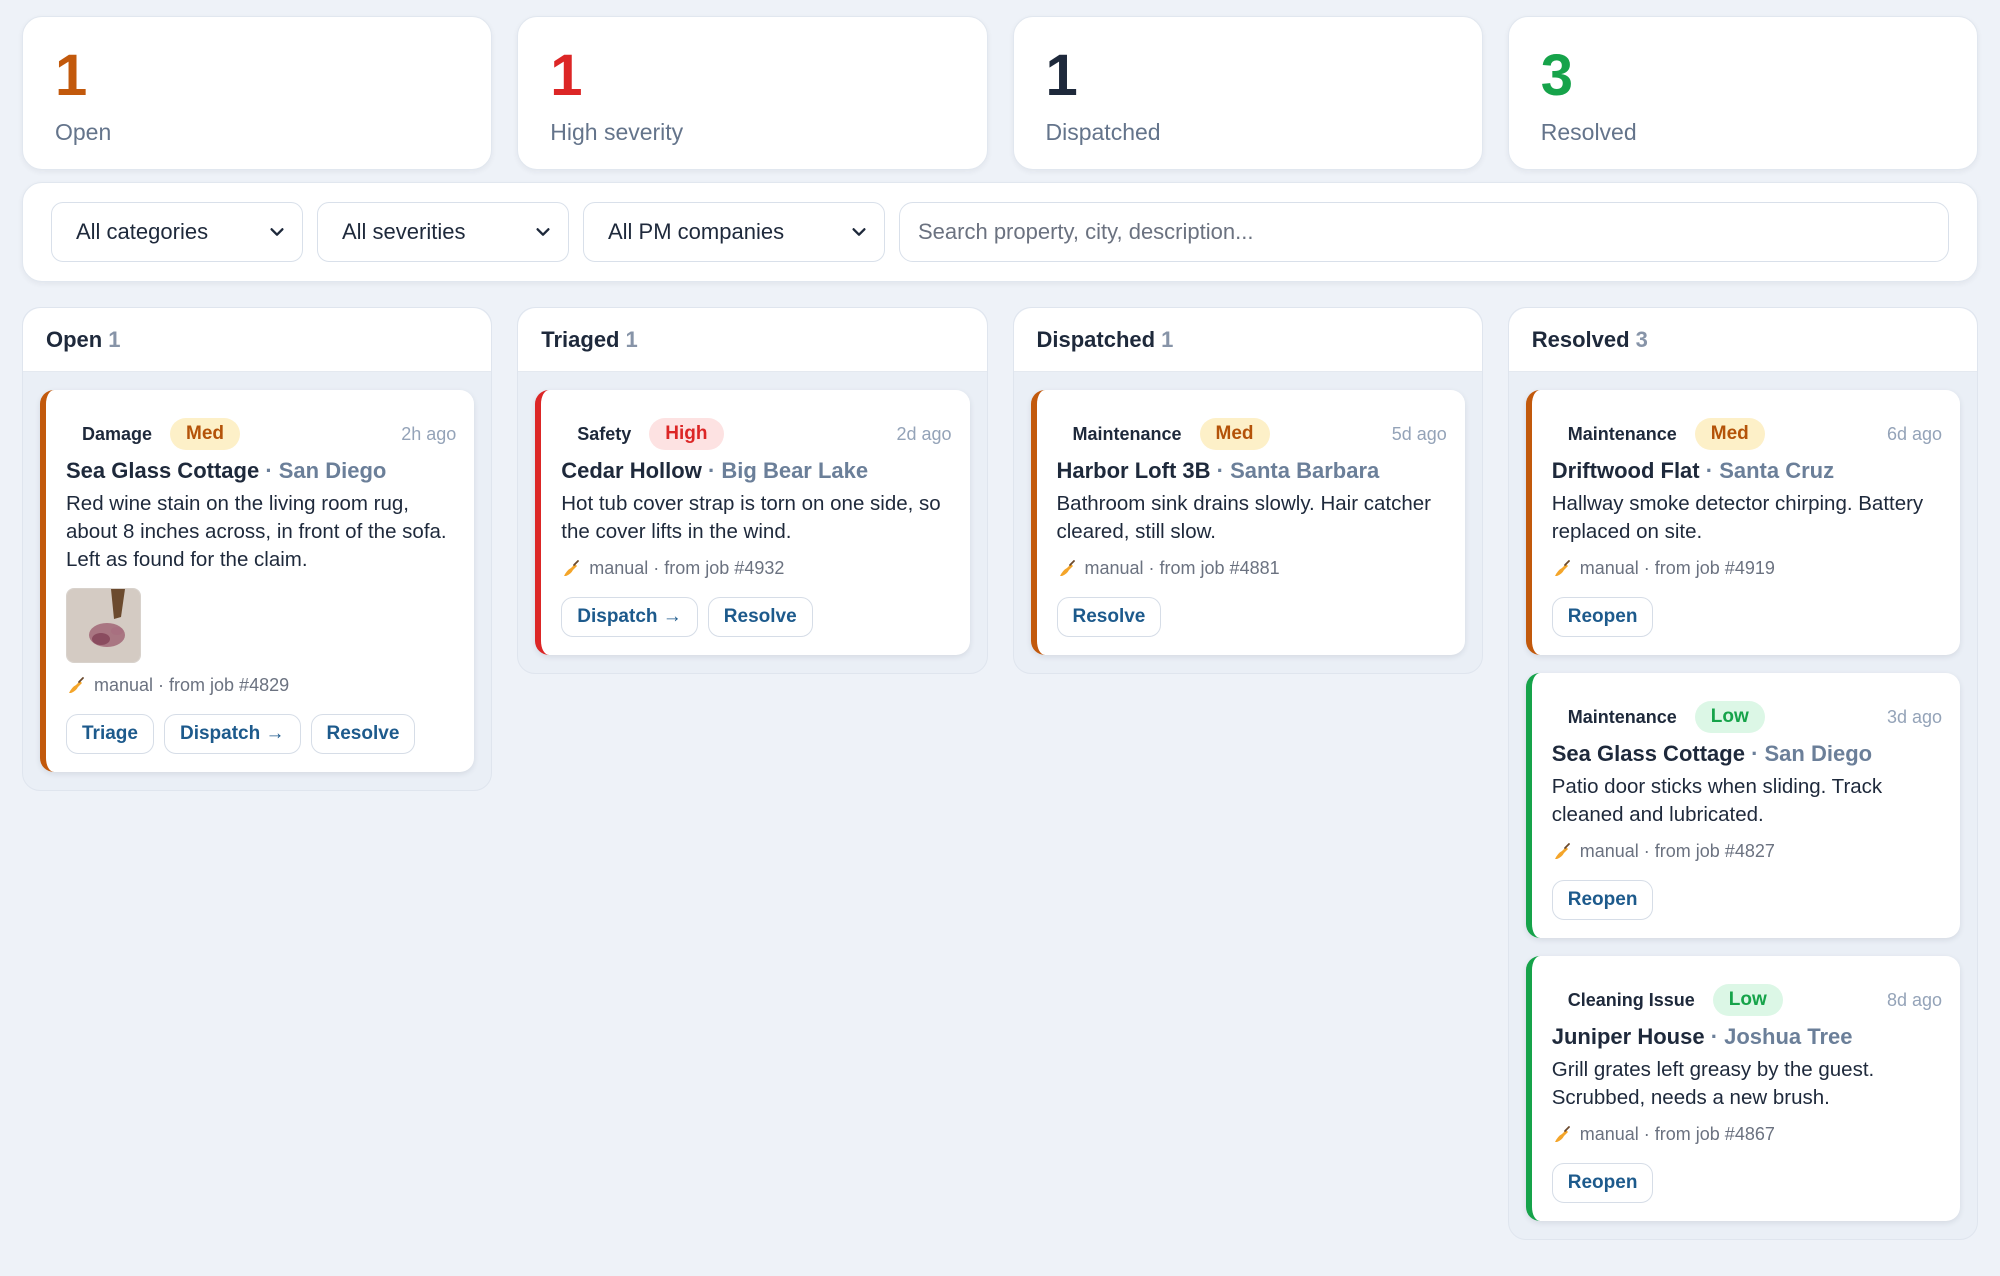  I want to click on column-title: Triaged, so click(580, 339).